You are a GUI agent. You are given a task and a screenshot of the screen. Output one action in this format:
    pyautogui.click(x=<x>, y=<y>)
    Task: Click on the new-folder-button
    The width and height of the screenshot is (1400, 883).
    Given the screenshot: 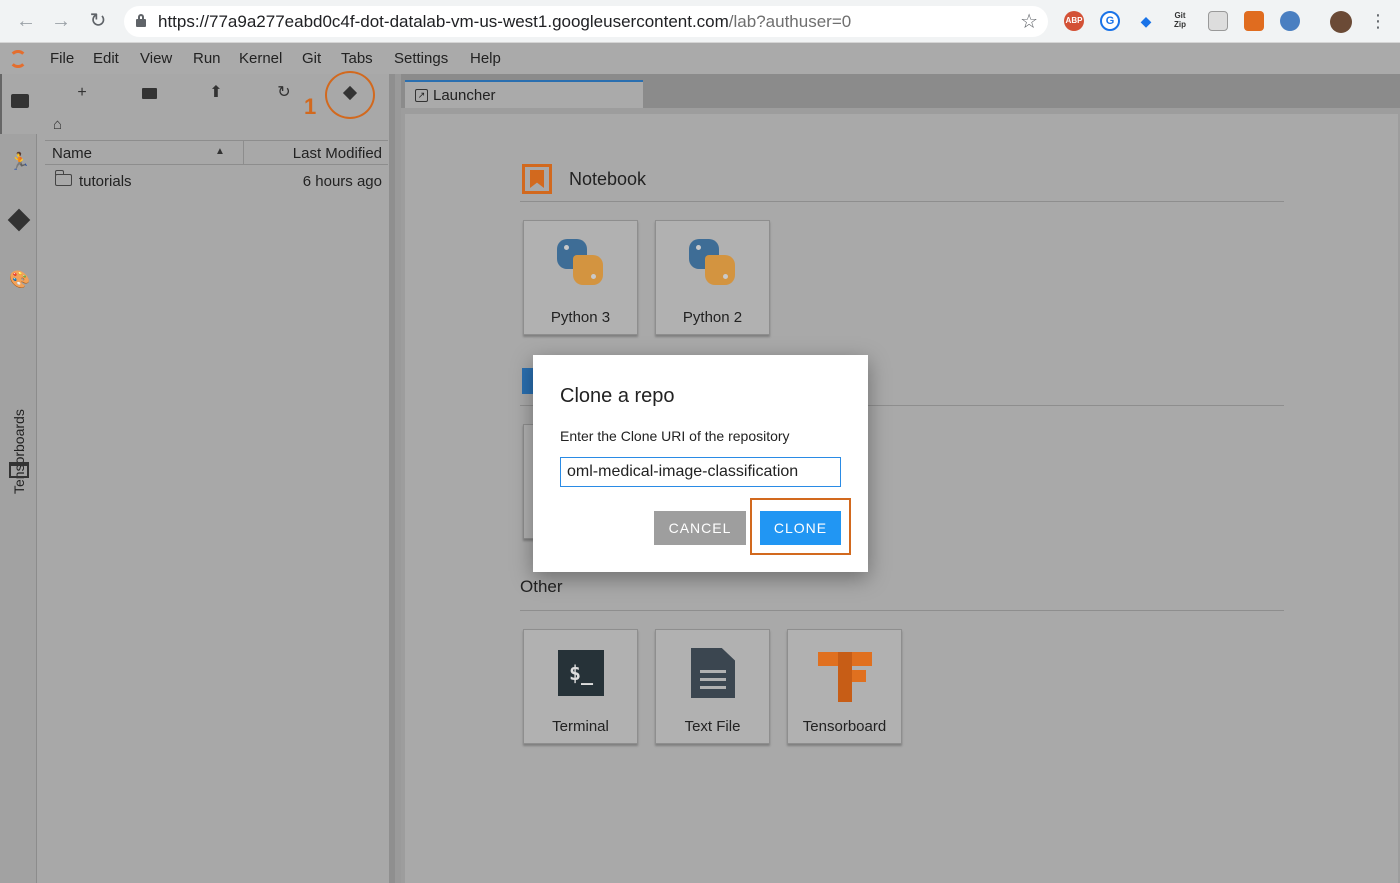 What is the action you would take?
    pyautogui.click(x=149, y=93)
    